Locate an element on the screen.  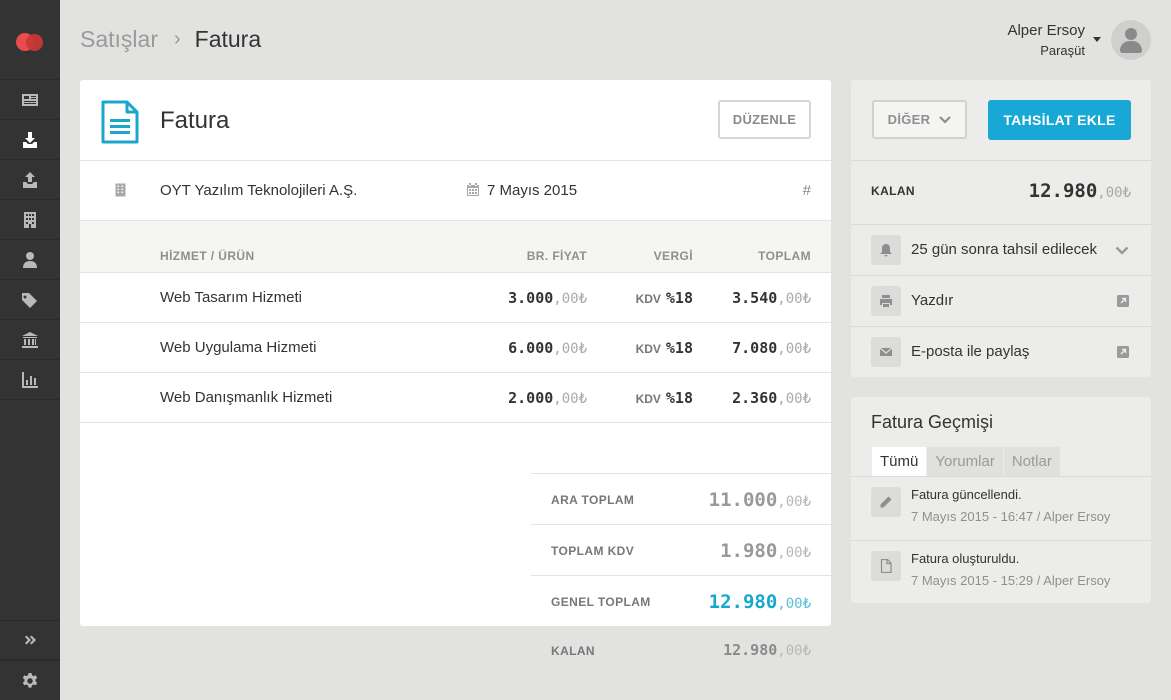
sidebar-item-newspaper is located at coordinates (30, 100).